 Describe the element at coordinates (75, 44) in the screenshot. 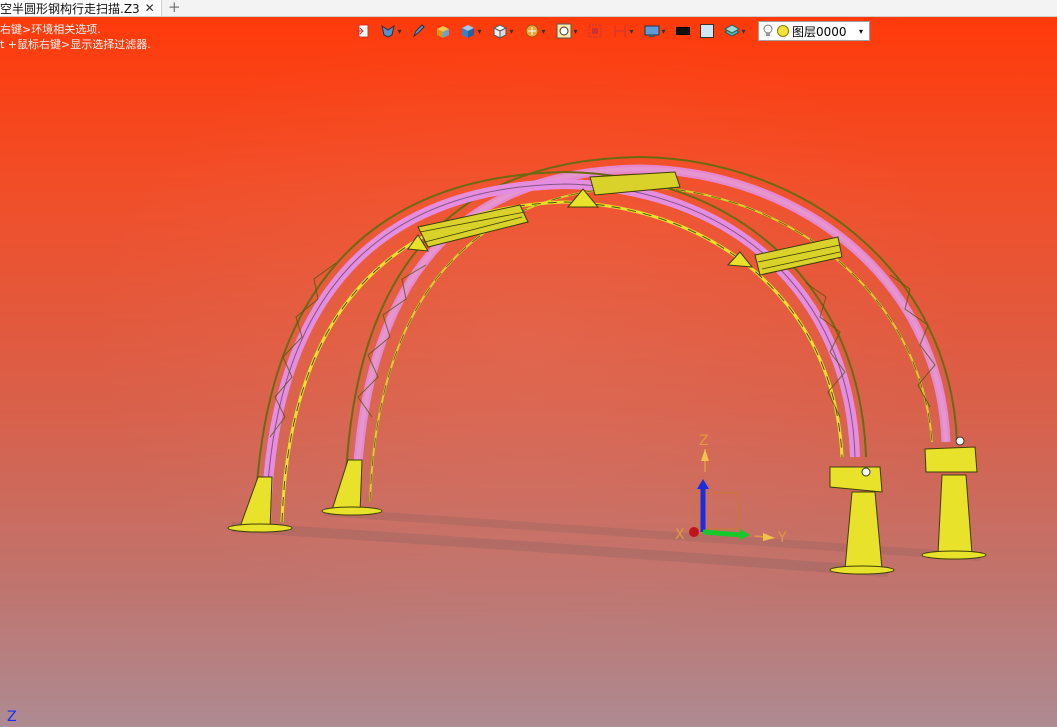

I see `hint-line-2: t +鼠标右键>显示选择过滤器.` at that location.